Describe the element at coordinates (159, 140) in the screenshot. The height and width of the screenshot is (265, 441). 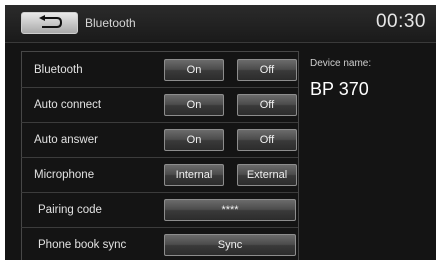
I see `setting-row-auto-answer: Auto answer On Off` at that location.